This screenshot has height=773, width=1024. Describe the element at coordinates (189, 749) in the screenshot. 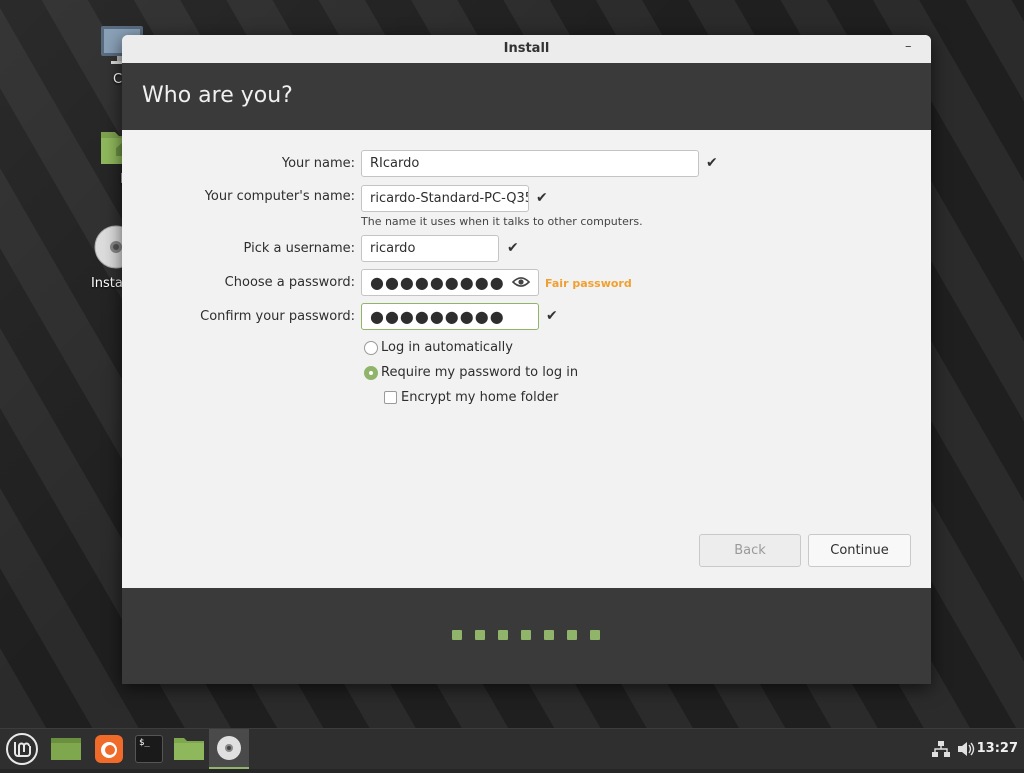

I see `folder-icon` at that location.